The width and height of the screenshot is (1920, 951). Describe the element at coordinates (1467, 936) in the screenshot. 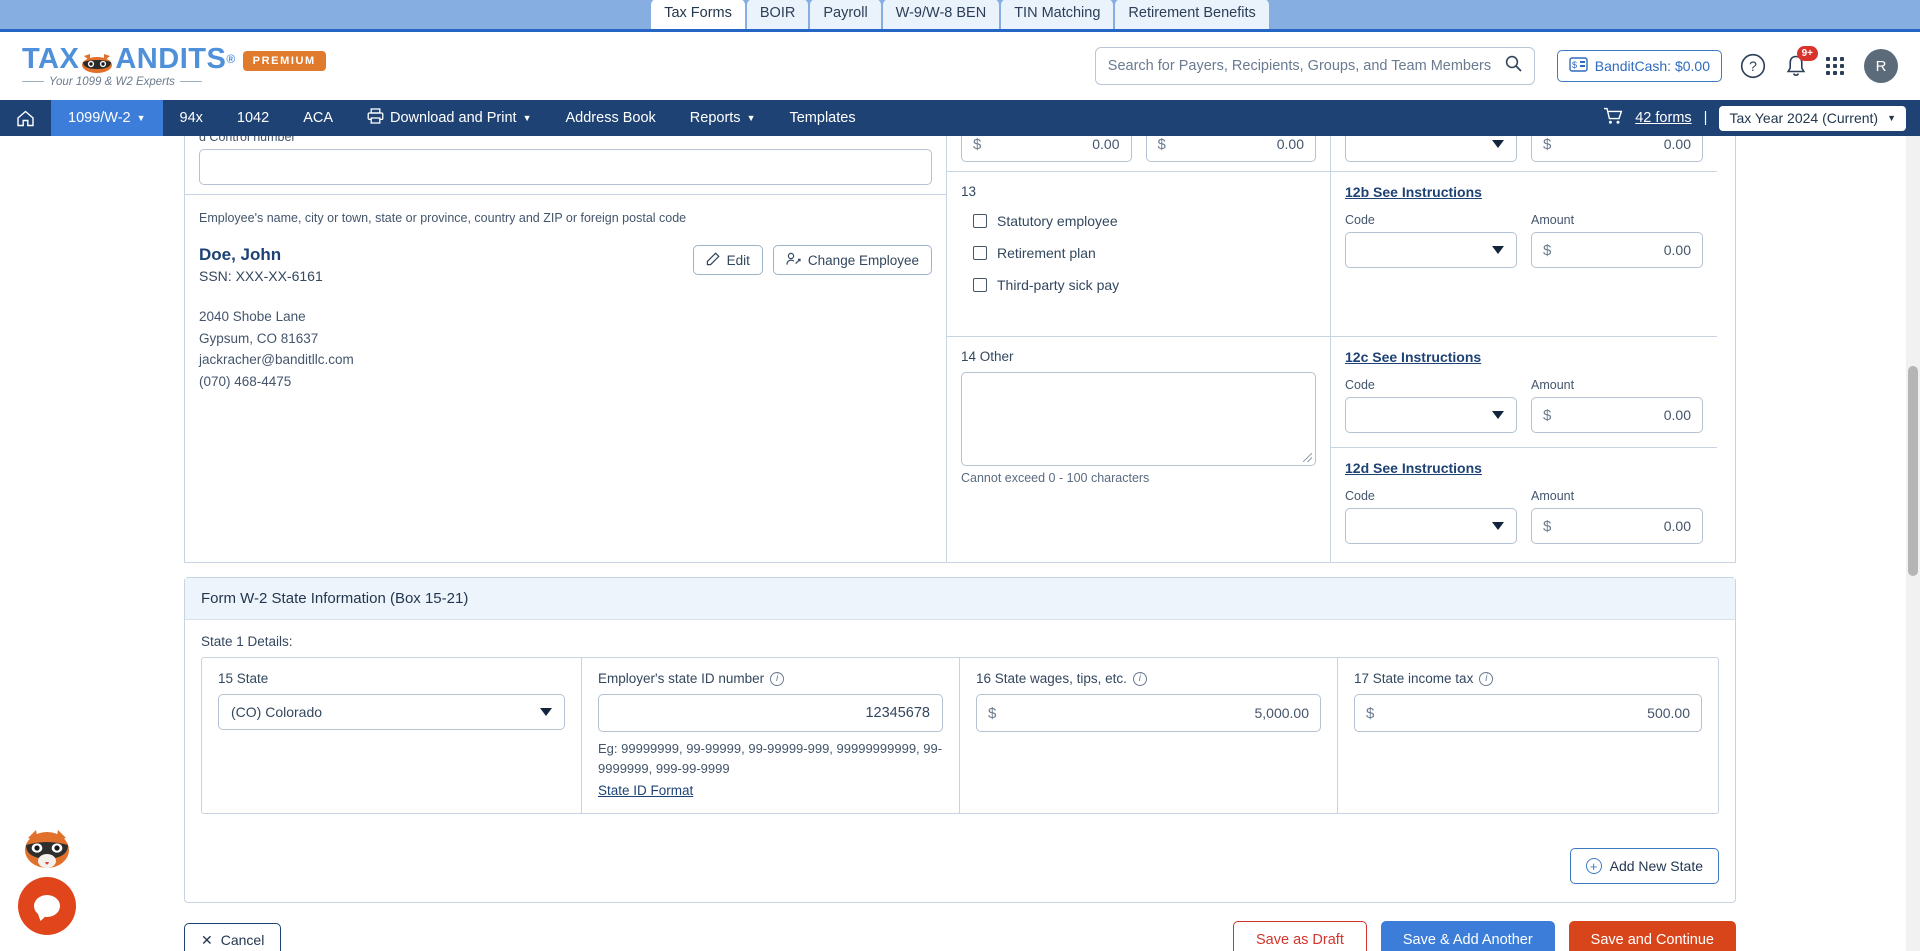

I see `save-and-add-another-button: Save & Add Another` at that location.